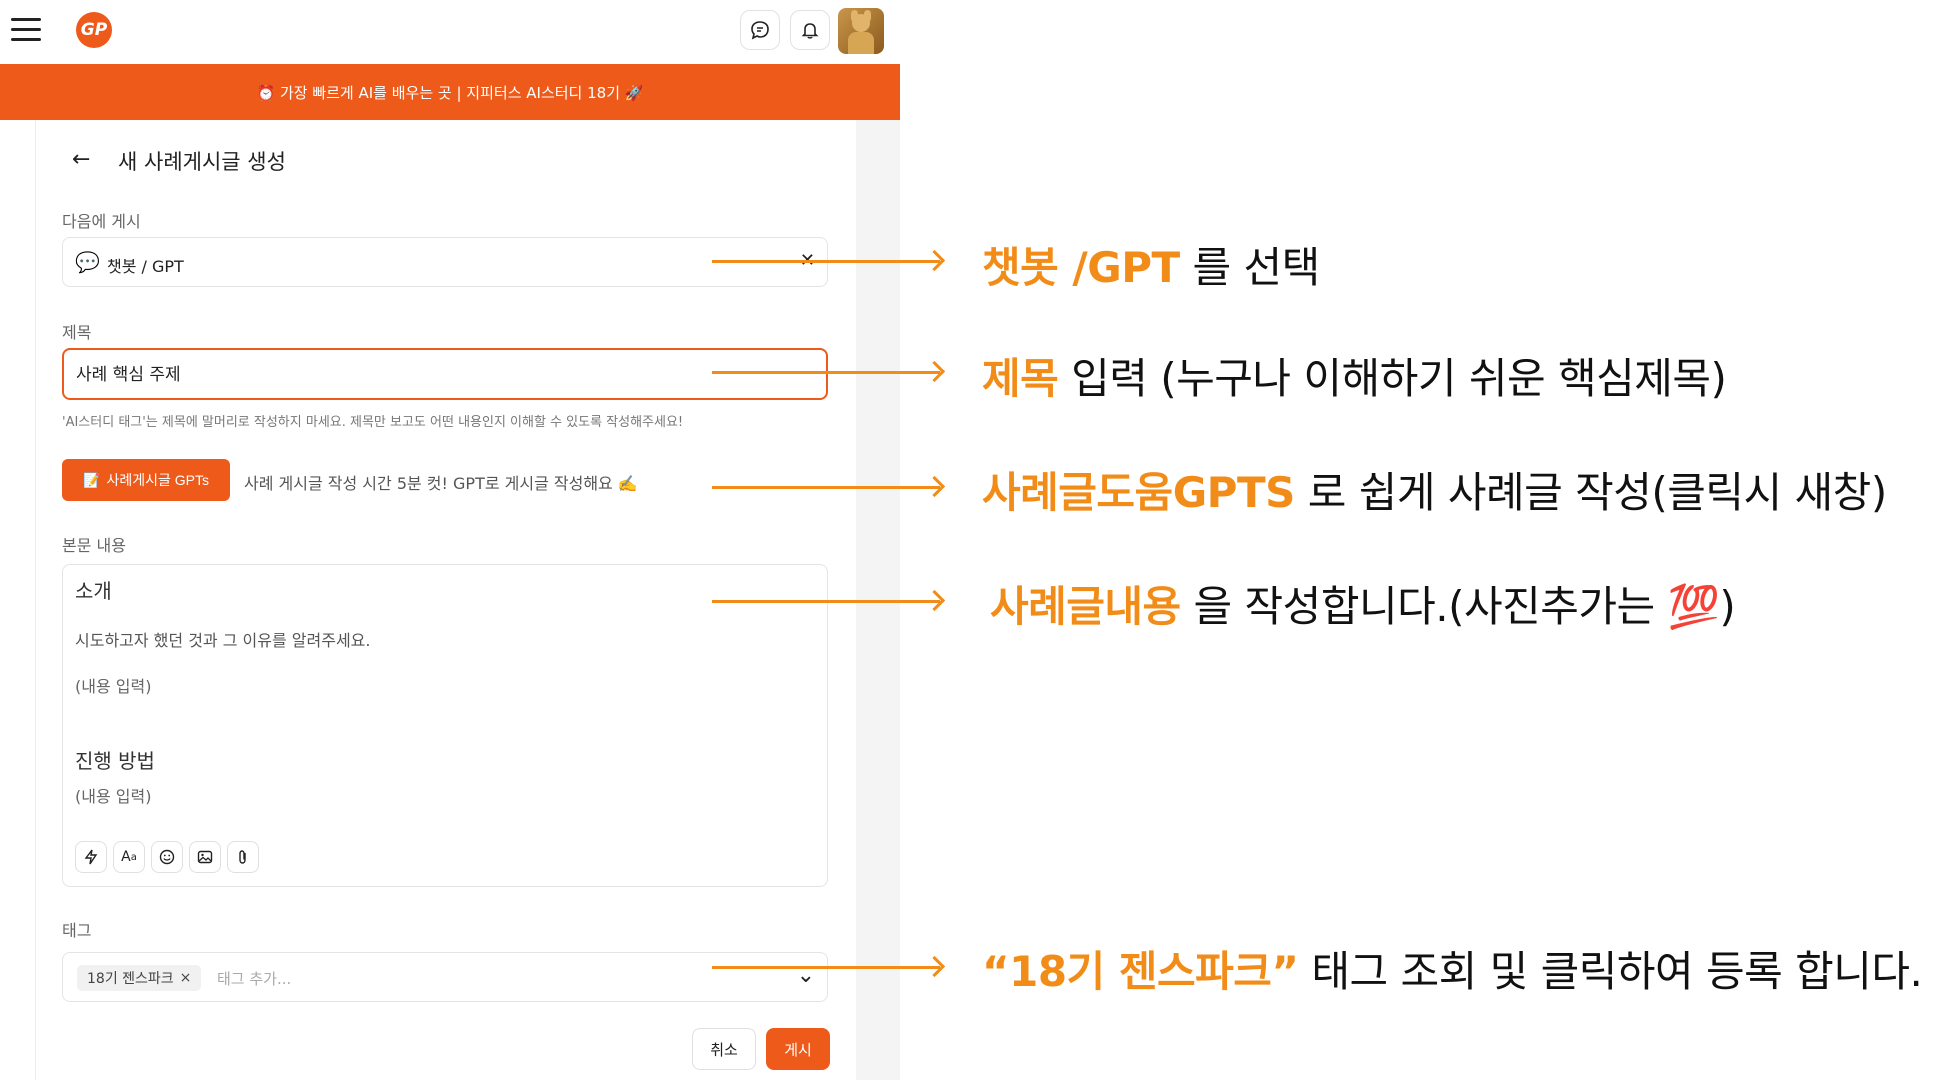  I want to click on page-title: 새 사례게시글 생성, so click(202, 162).